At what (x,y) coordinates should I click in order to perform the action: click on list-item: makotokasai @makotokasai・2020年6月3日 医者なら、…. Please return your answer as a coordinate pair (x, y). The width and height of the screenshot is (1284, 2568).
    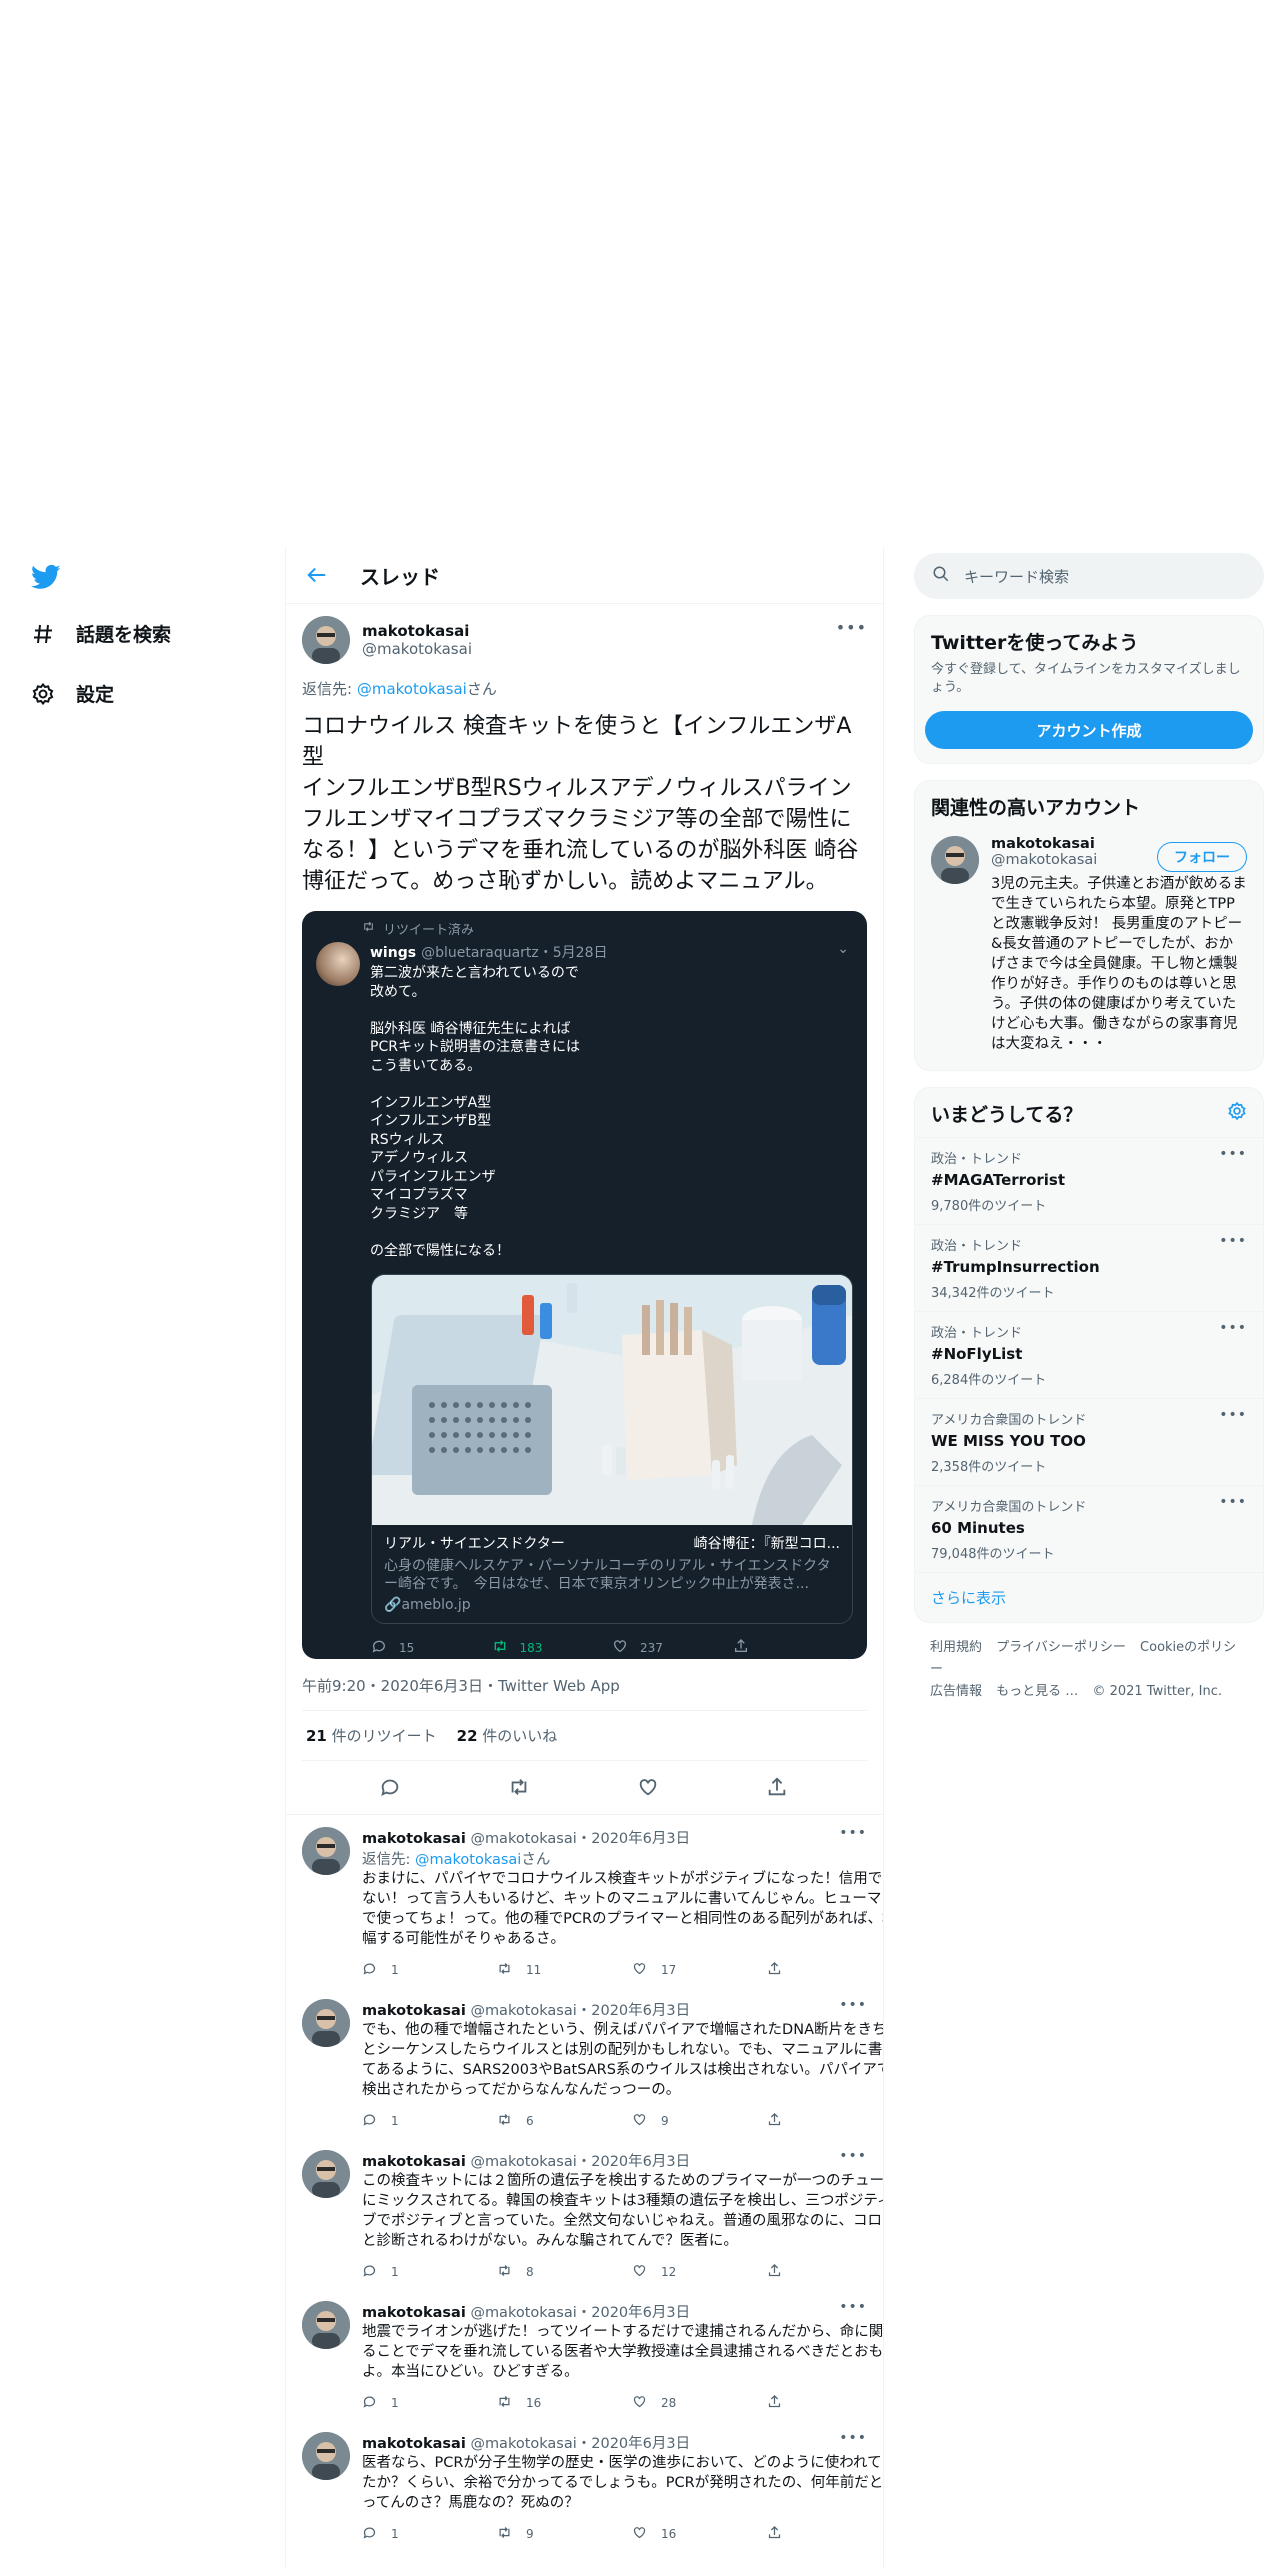
    Looking at the image, I should click on (584, 2485).